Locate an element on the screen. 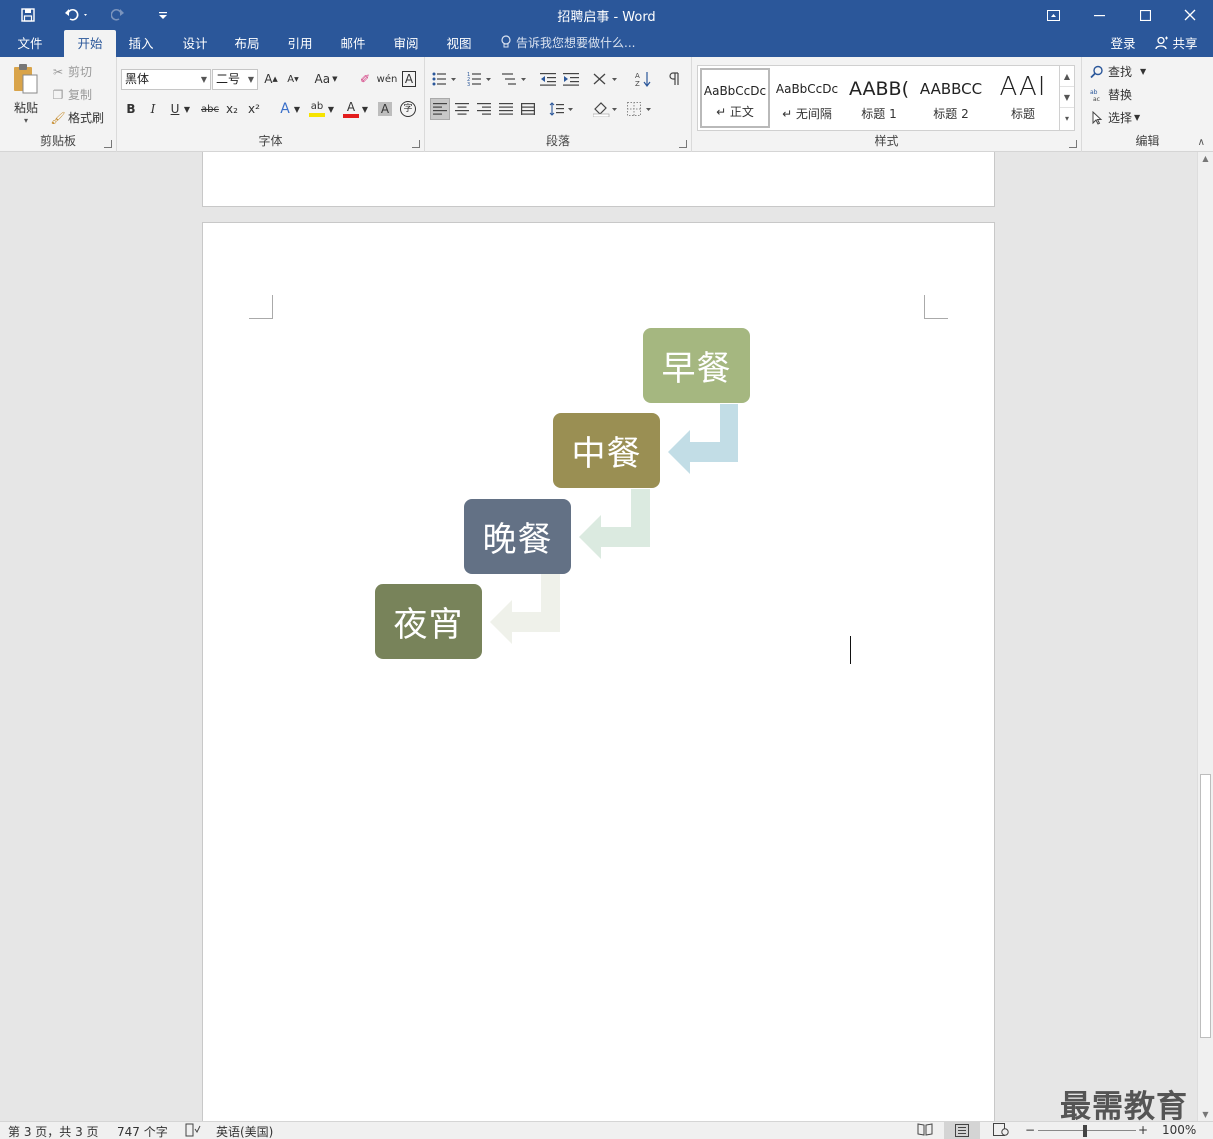  web-layout-icon is located at coordinates (1001, 1131).